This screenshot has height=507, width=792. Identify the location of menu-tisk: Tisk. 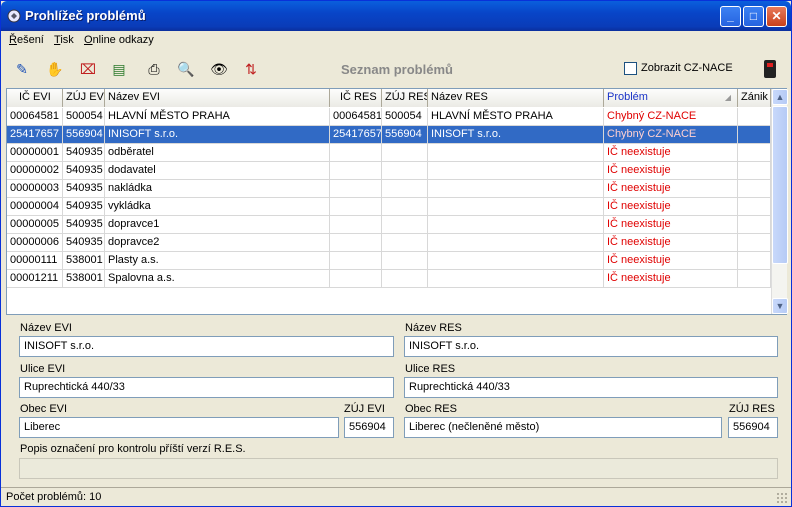
(64, 40).